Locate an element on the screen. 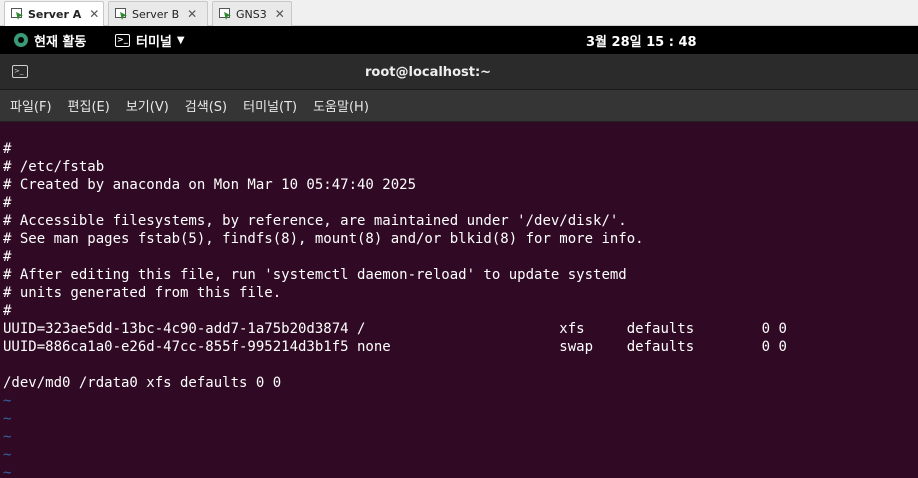 This screenshot has width=918, height=478. tab-gns3: GNS3 ✕ is located at coordinates (252, 13).